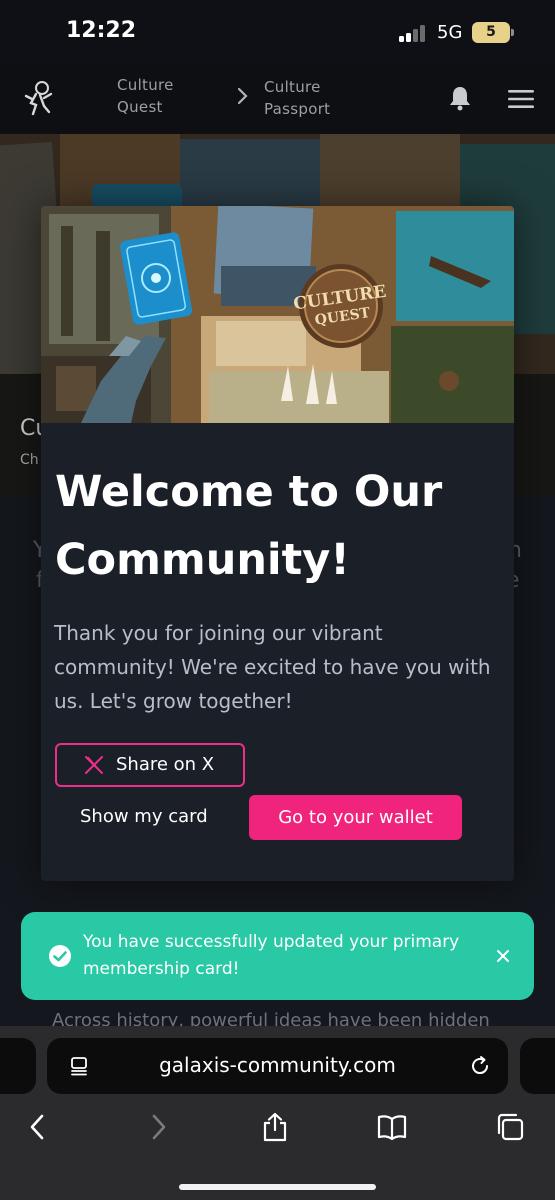  I want to click on home-indicator, so click(277, 1187).